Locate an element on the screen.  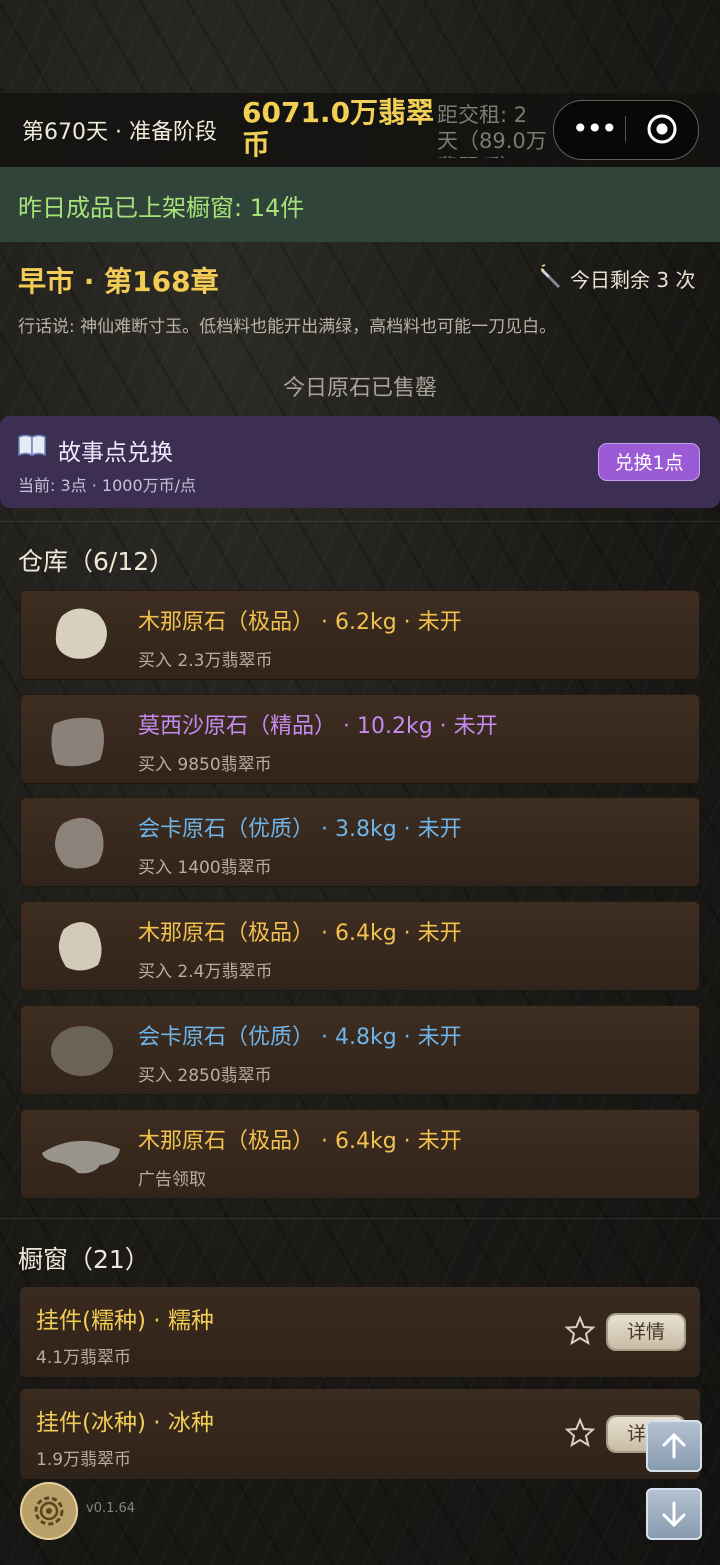
scroll-up-button is located at coordinates (674, 1446).